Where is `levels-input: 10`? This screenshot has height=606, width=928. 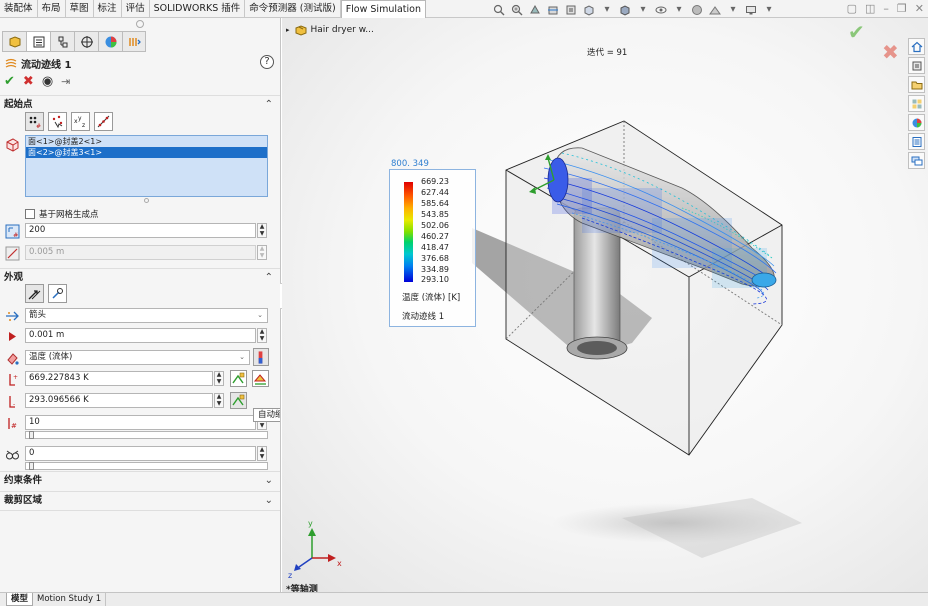
levels-input: 10 is located at coordinates (140, 422).